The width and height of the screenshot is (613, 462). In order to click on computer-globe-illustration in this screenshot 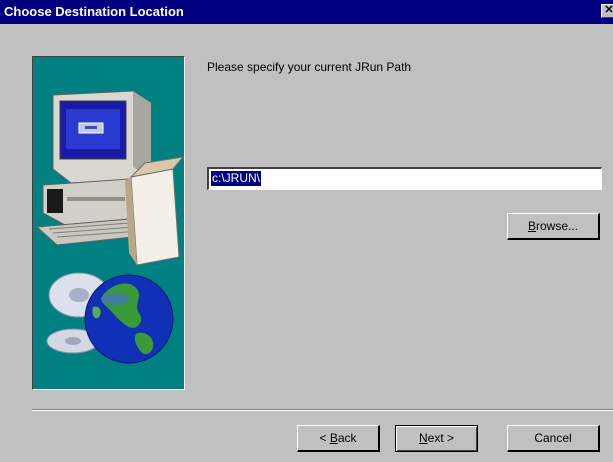, I will do `click(109, 227)`.